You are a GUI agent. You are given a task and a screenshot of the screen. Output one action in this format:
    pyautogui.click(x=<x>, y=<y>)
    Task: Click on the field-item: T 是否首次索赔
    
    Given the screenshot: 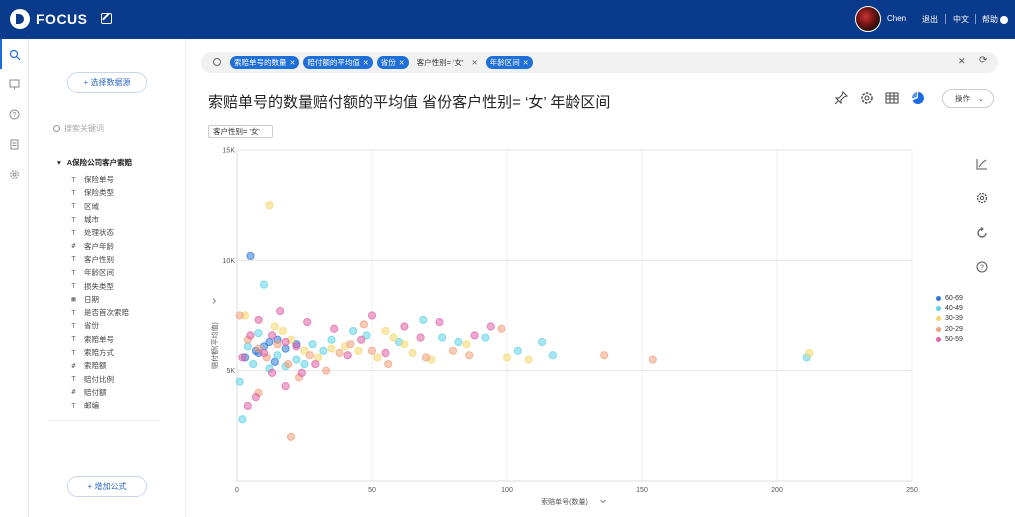 What is the action you would take?
    pyautogui.click(x=99, y=312)
    